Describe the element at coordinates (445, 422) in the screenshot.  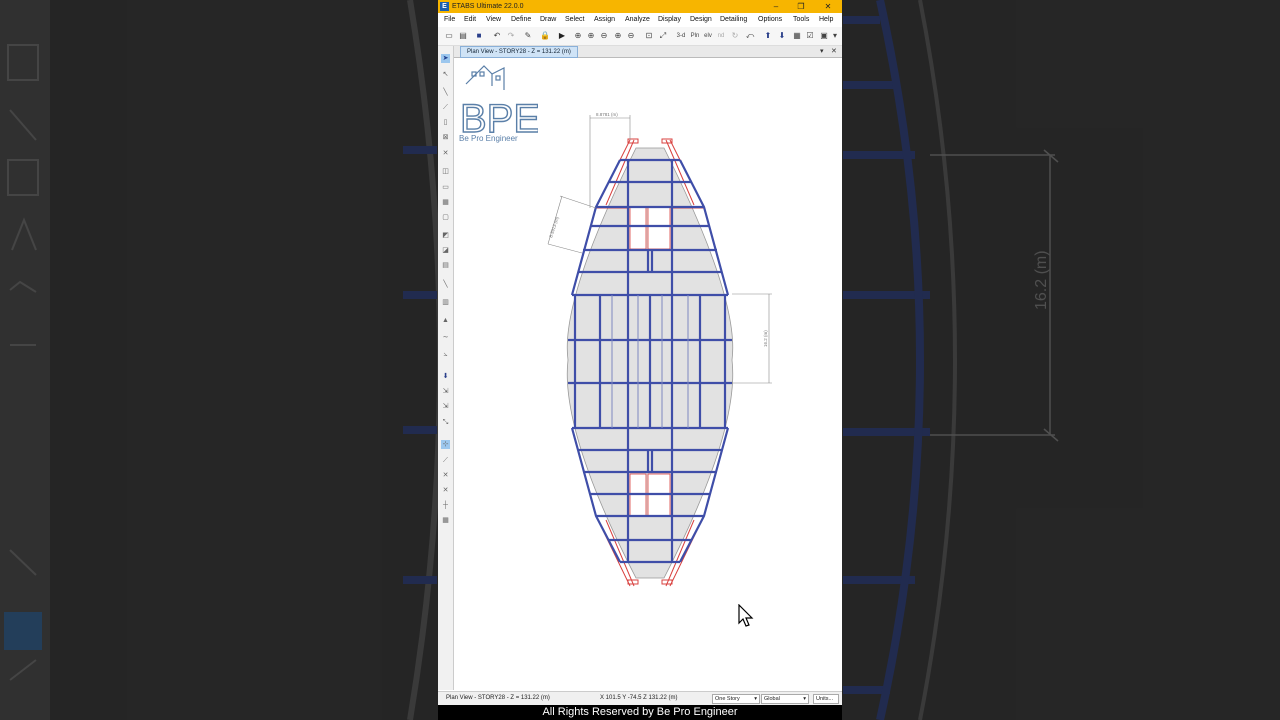
I see `select-intersecting-icon: ⤡` at that location.